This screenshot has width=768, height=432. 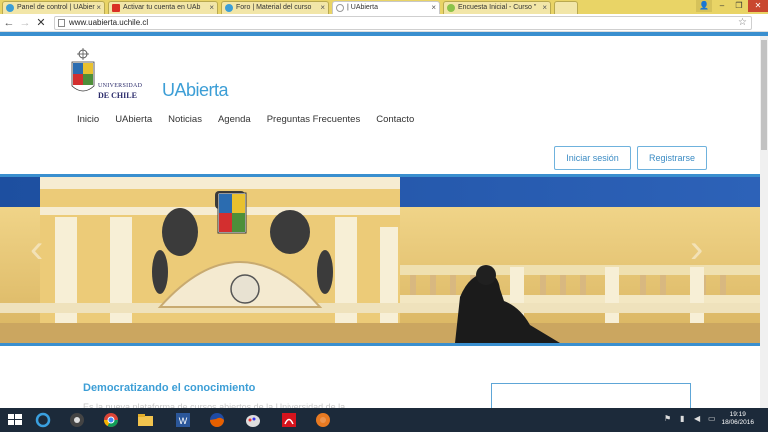 I want to click on system-clock: 19:19 18/06/2016, so click(x=737, y=419).